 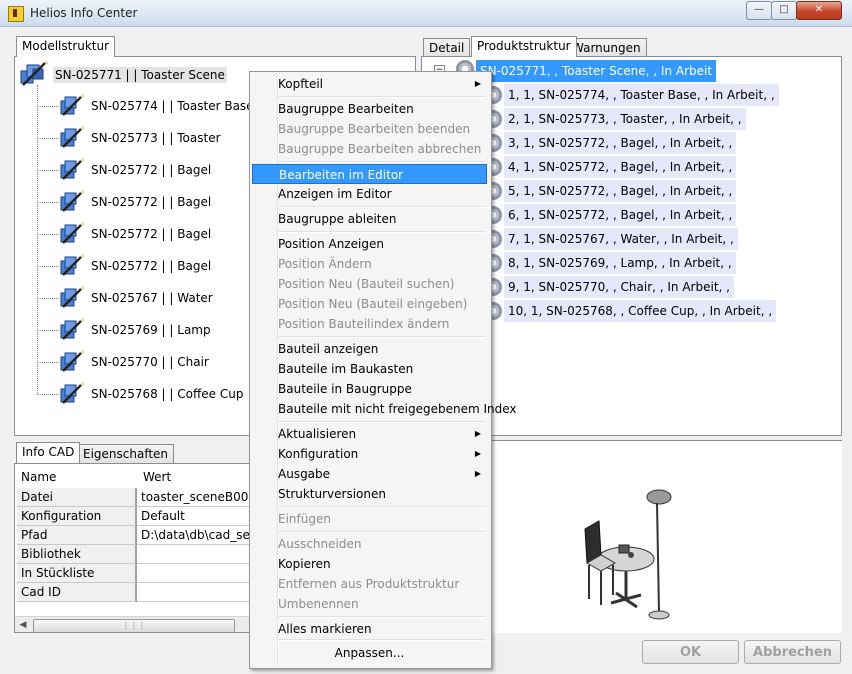 I want to click on tree-root-label: SN-025771 | | Toaster Scene, so click(x=140, y=75).